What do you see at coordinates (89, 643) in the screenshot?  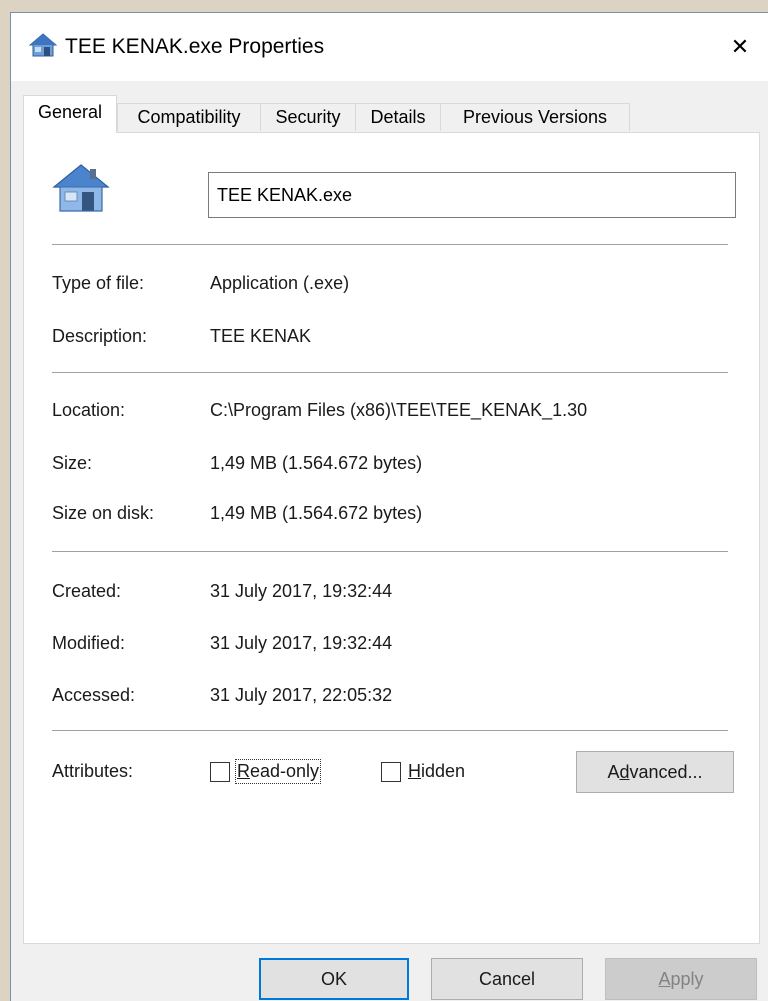 I see `modified-label: Modified:` at bounding box center [89, 643].